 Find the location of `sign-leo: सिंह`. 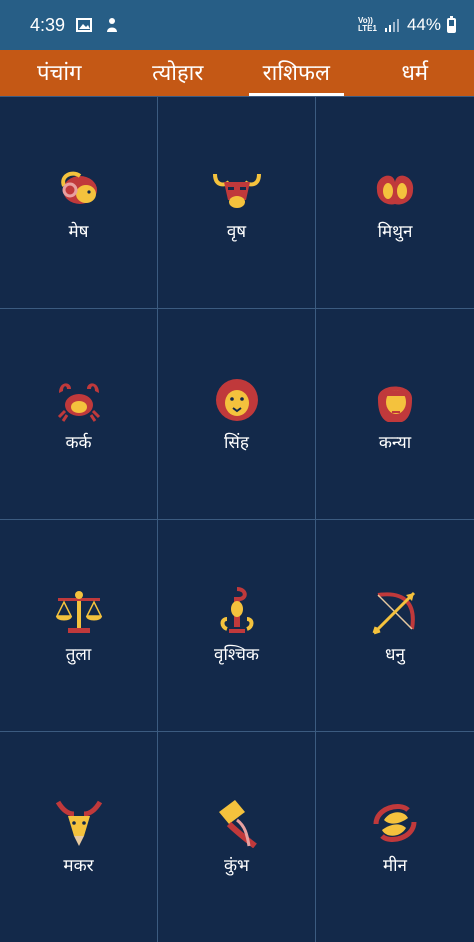

sign-leo: सिंह is located at coordinates (237, 414).